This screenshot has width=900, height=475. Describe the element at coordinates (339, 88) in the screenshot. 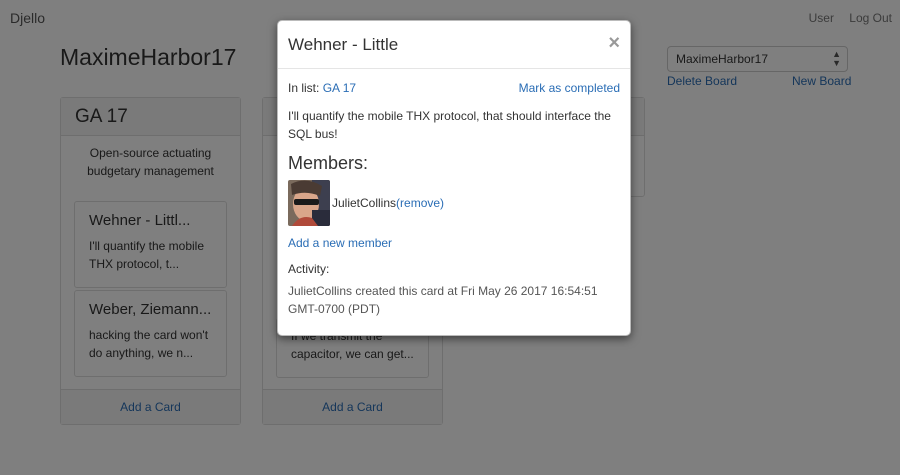

I see `in-list-link: GA 17` at that location.